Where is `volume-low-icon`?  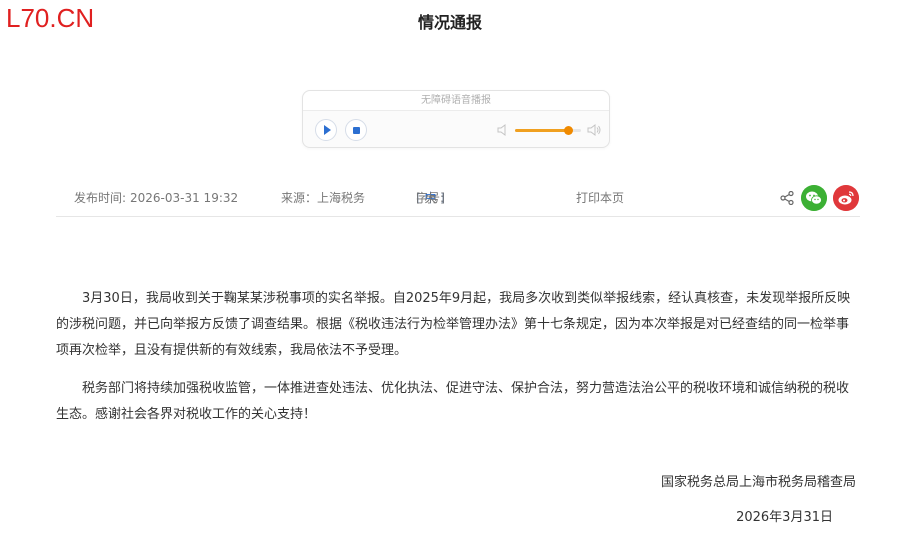
volume-low-icon is located at coordinates (501, 130).